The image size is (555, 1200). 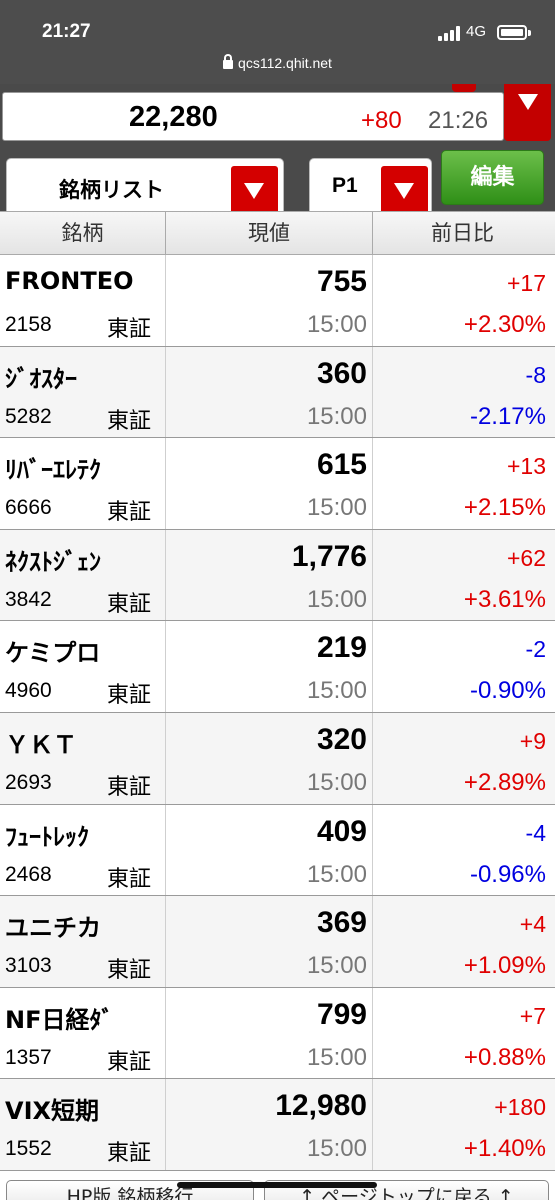 I want to click on home-indicator, so click(x=277, y=1185).